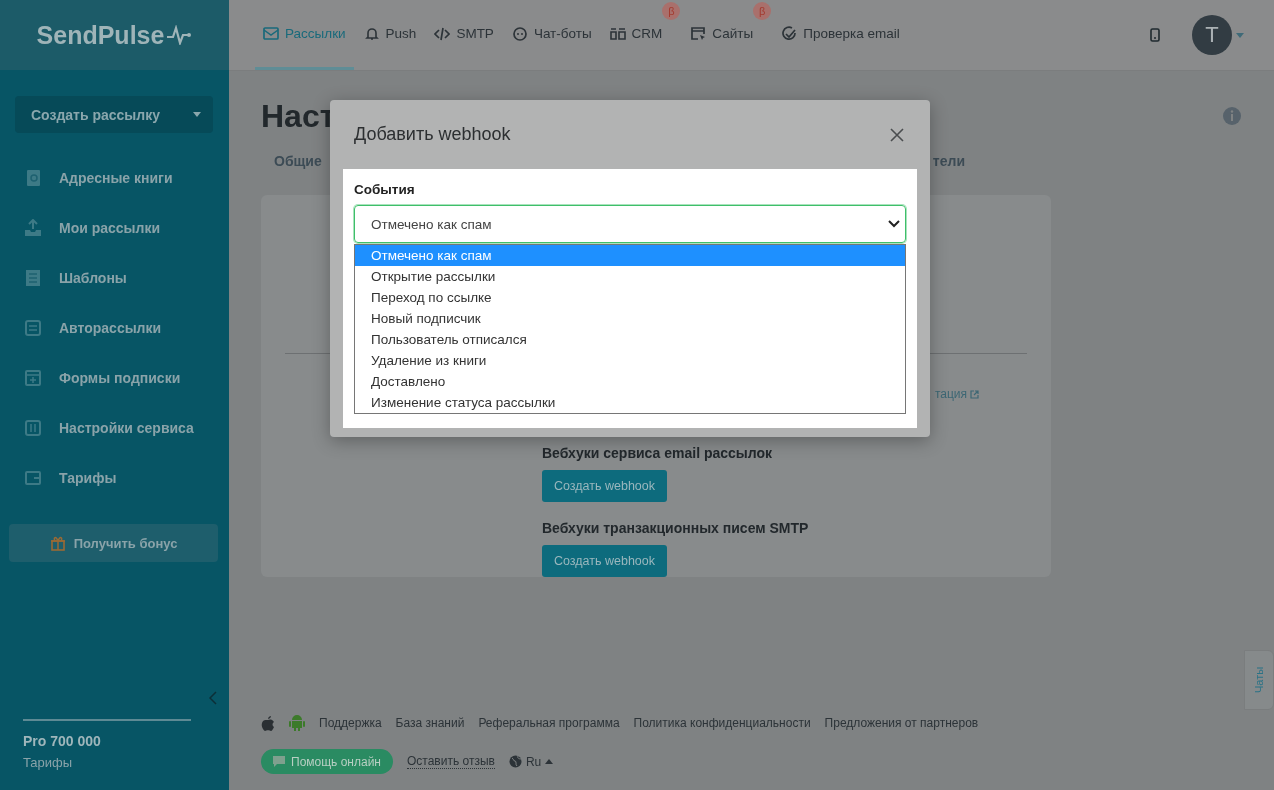 This screenshot has height=790, width=1274. I want to click on dropdown-option: Доставлено, so click(630, 381).